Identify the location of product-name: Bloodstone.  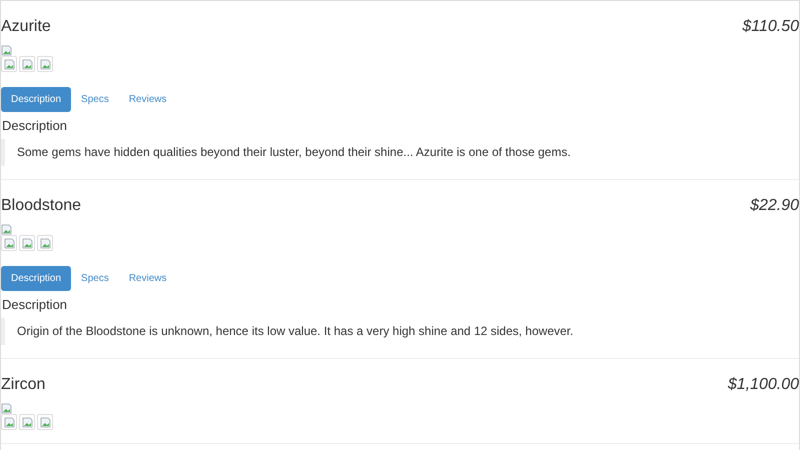
(41, 206).